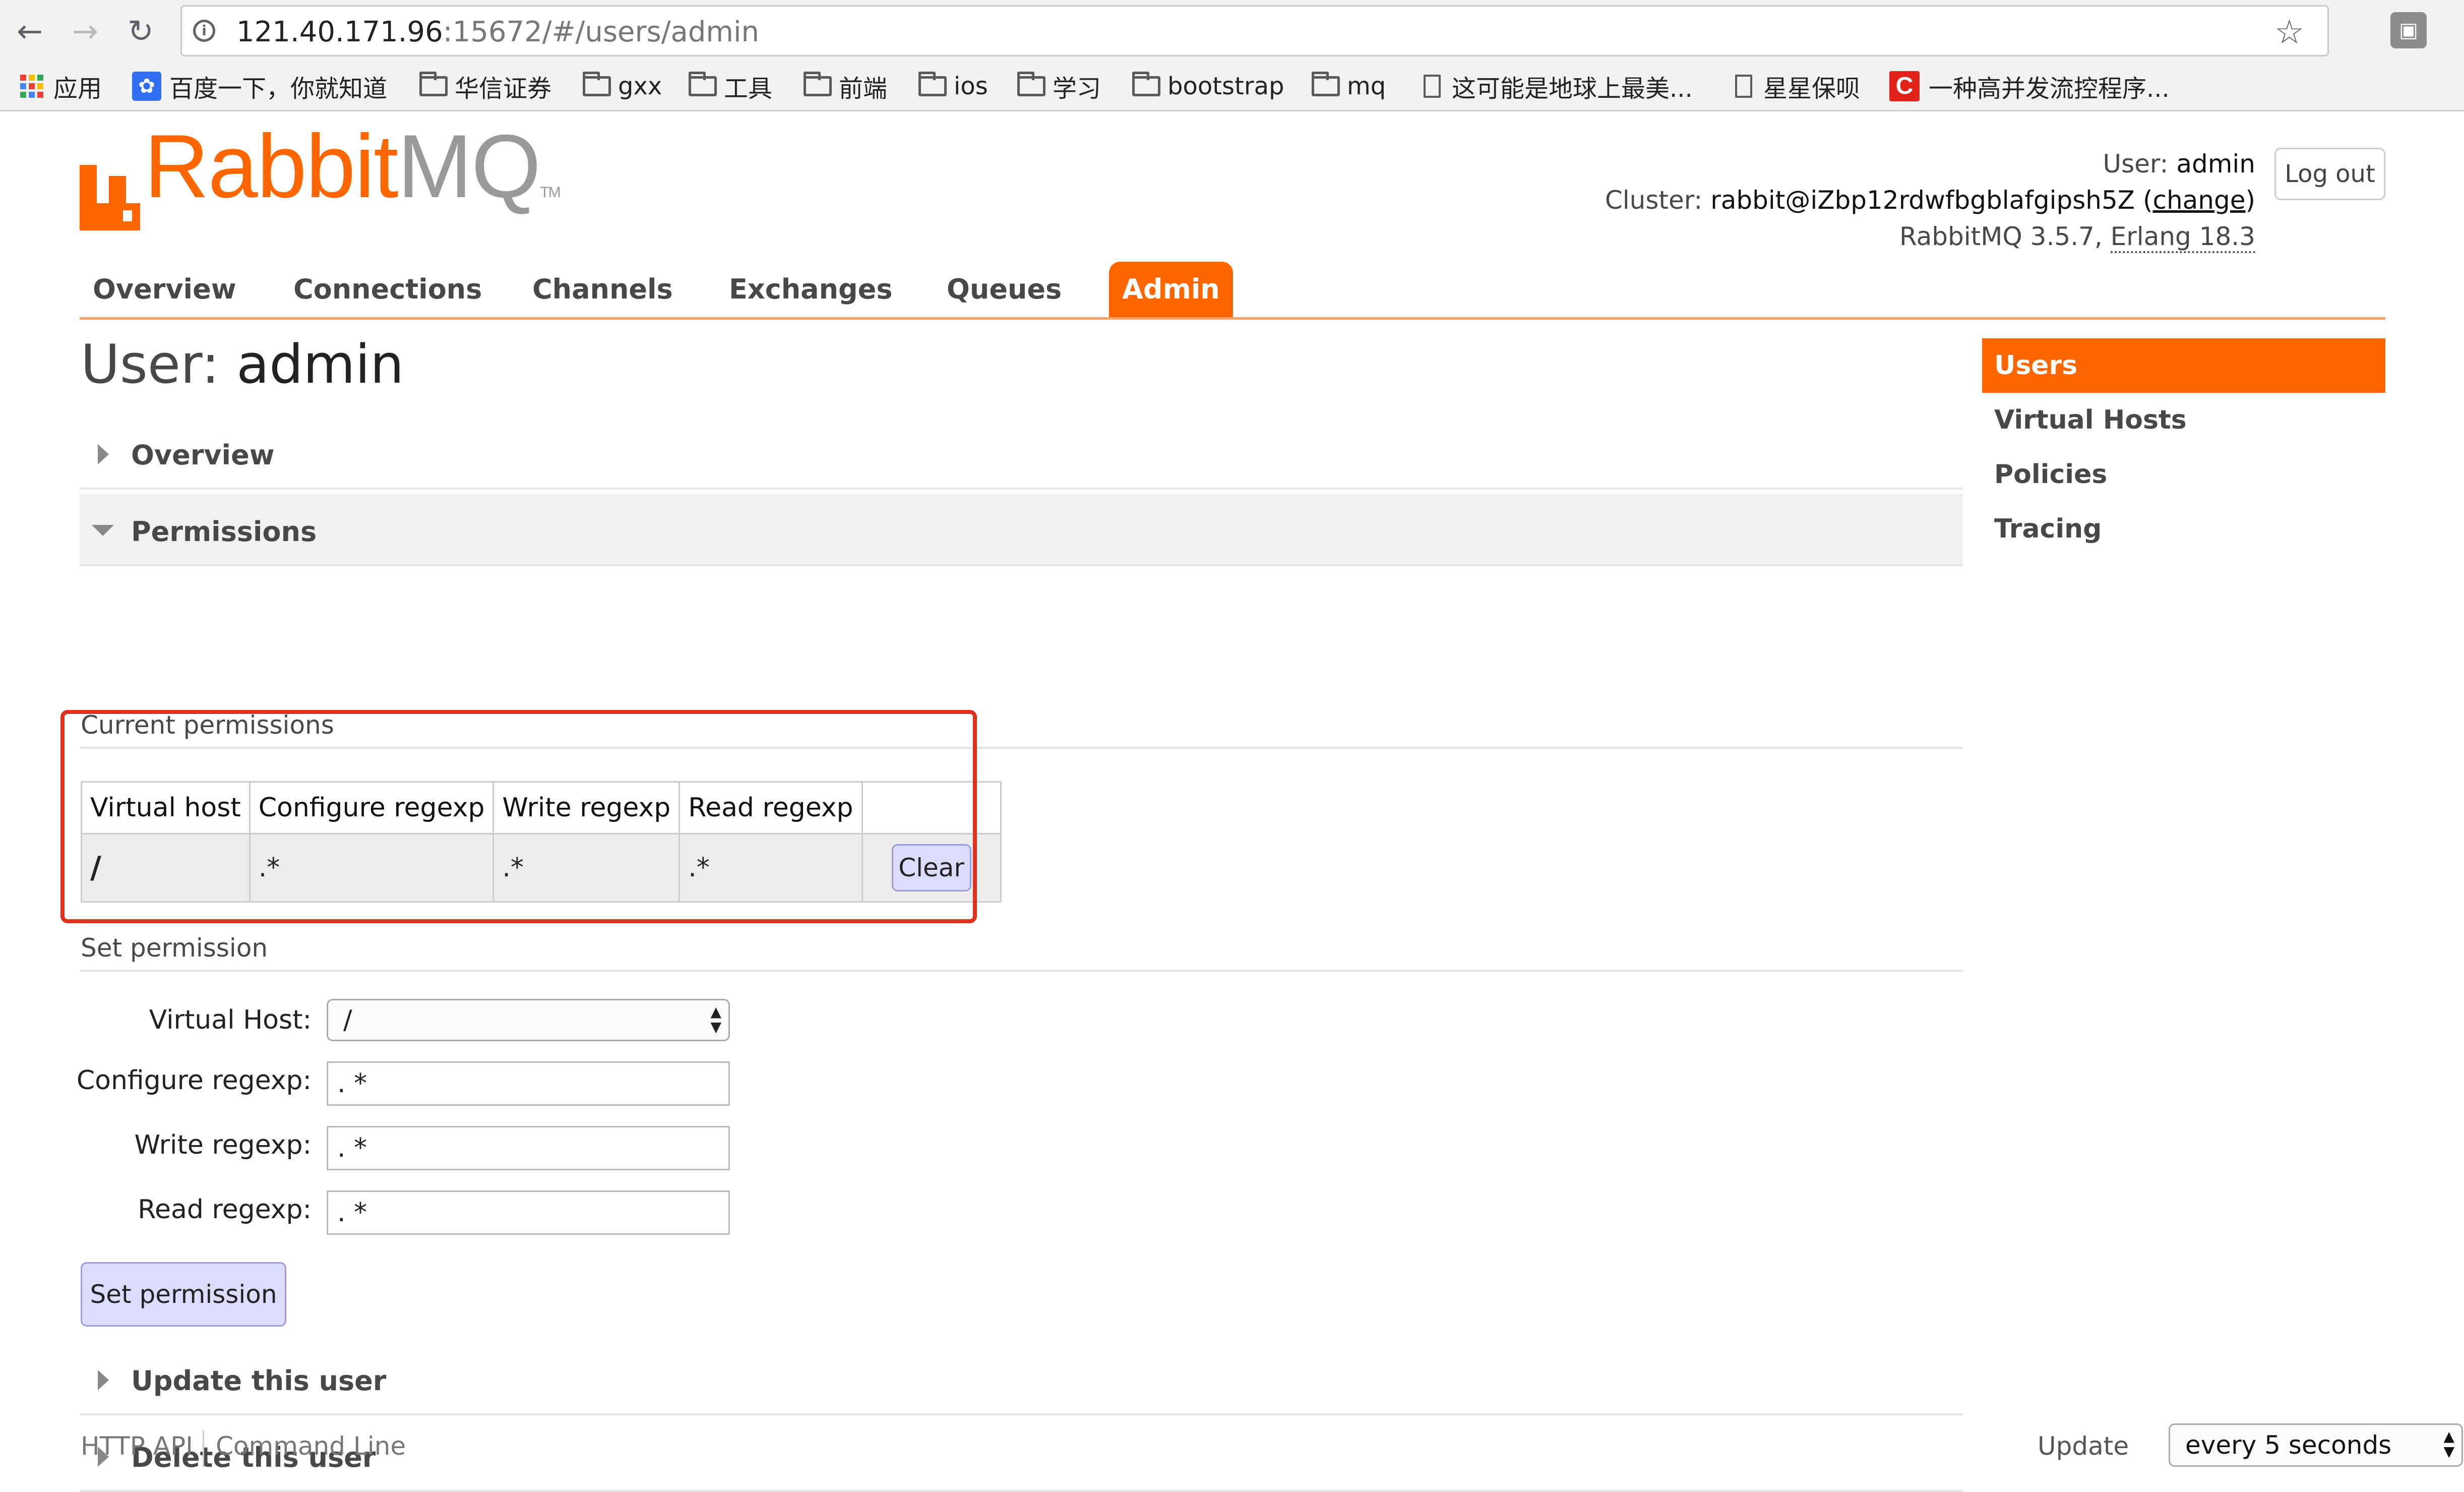 This screenshot has width=2464, height=1492. I want to click on url-path: :15672/#/users/admin, so click(601, 32).